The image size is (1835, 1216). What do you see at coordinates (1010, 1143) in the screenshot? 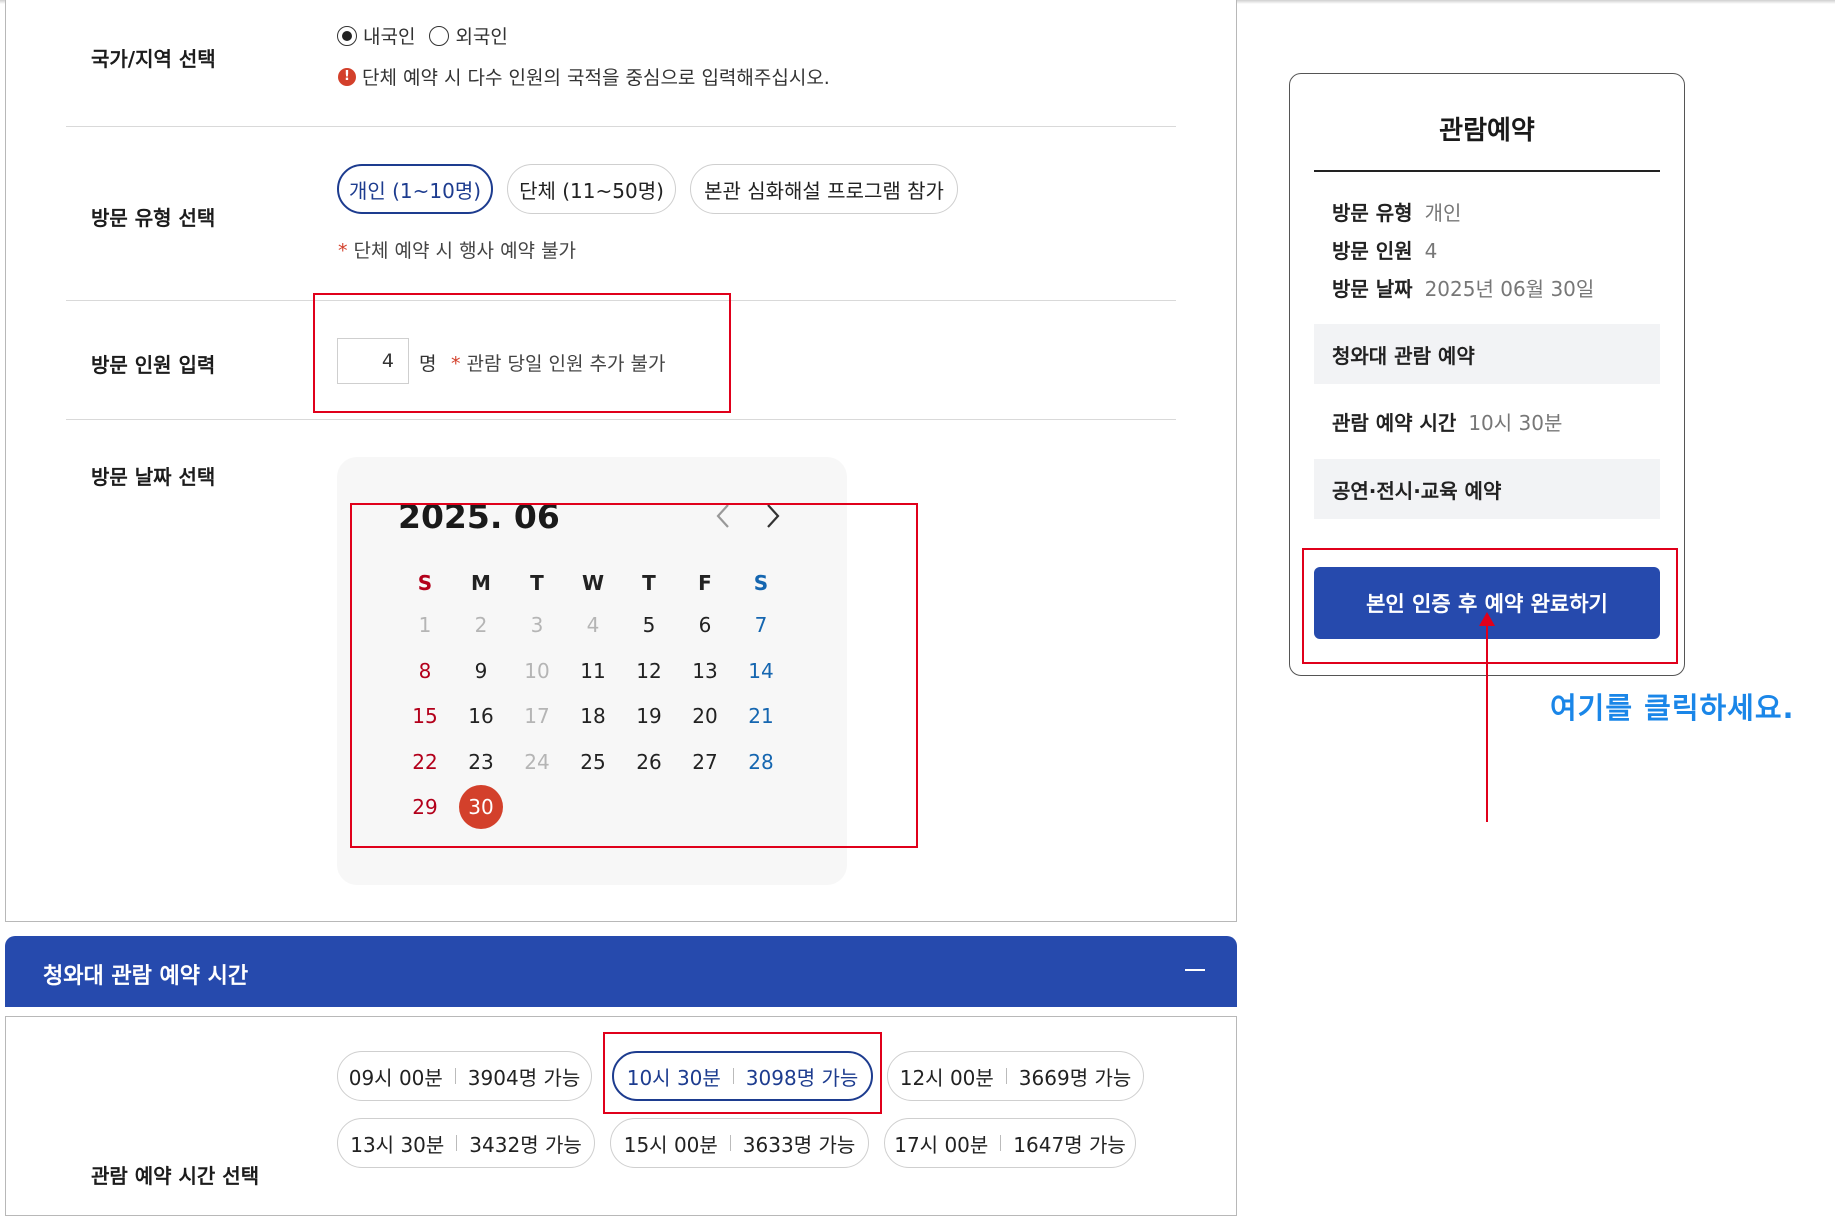
I see `time-slot-5: 17시 00분 1647명 가능` at bounding box center [1010, 1143].